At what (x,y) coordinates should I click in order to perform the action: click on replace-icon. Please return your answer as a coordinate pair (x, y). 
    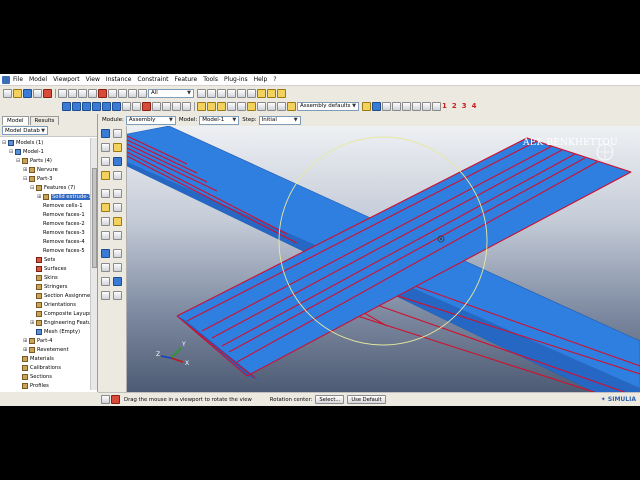
    Looking at the image, I should click on (117, 175).